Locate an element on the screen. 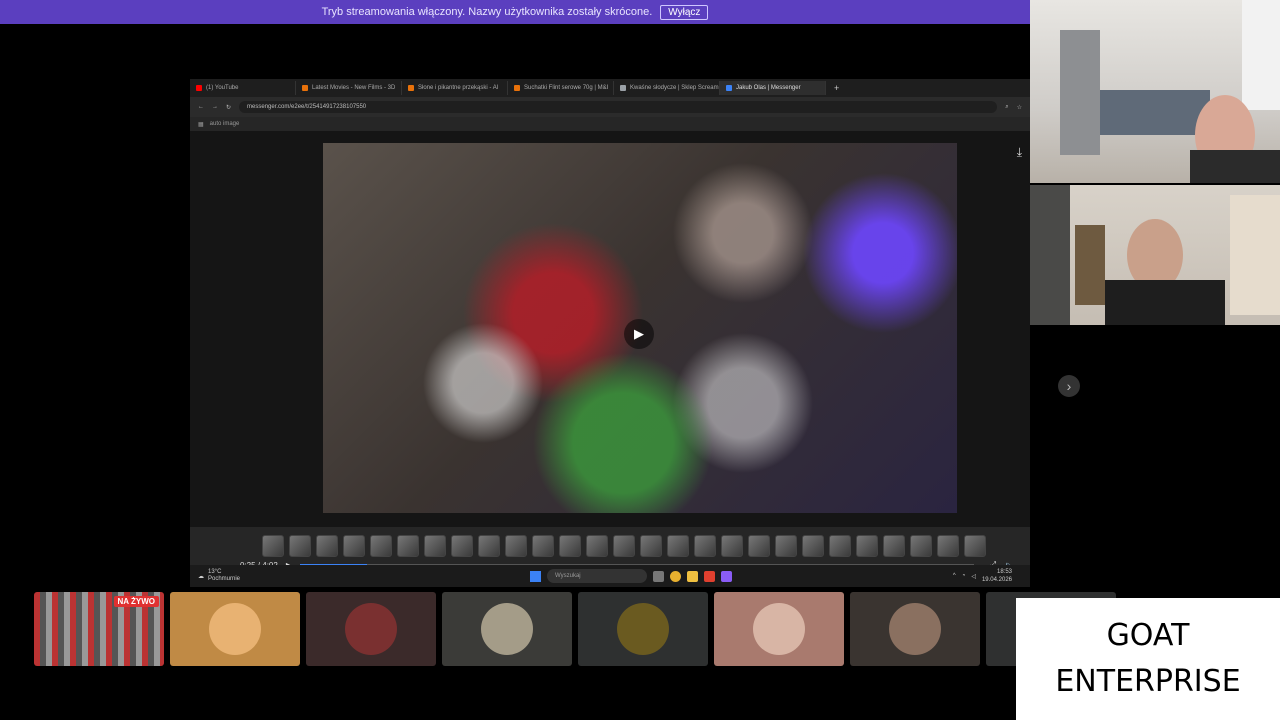  discord-icon is located at coordinates (726, 576).